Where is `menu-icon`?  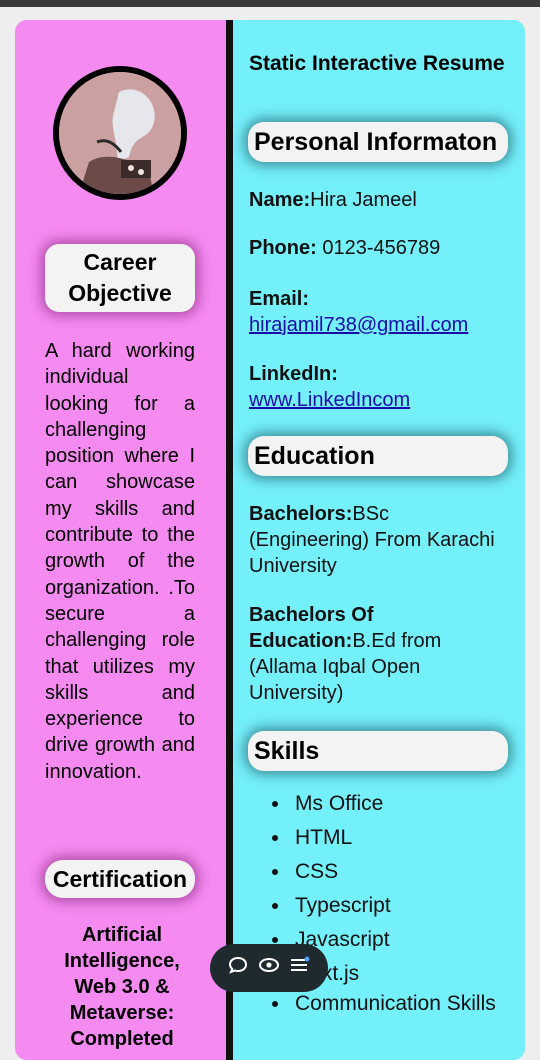 menu-icon is located at coordinates (300, 968).